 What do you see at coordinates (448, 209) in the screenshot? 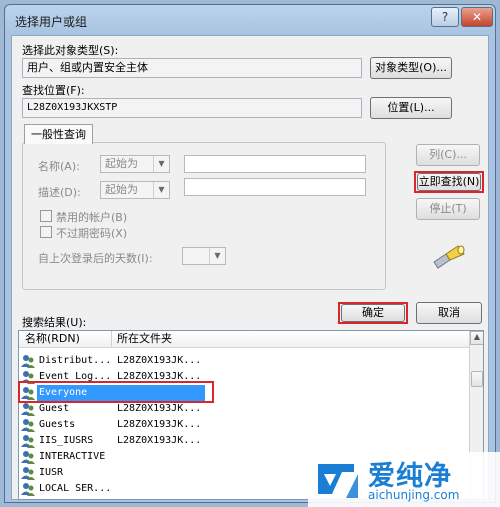
I see `stop-button: 停止(T)` at bounding box center [448, 209].